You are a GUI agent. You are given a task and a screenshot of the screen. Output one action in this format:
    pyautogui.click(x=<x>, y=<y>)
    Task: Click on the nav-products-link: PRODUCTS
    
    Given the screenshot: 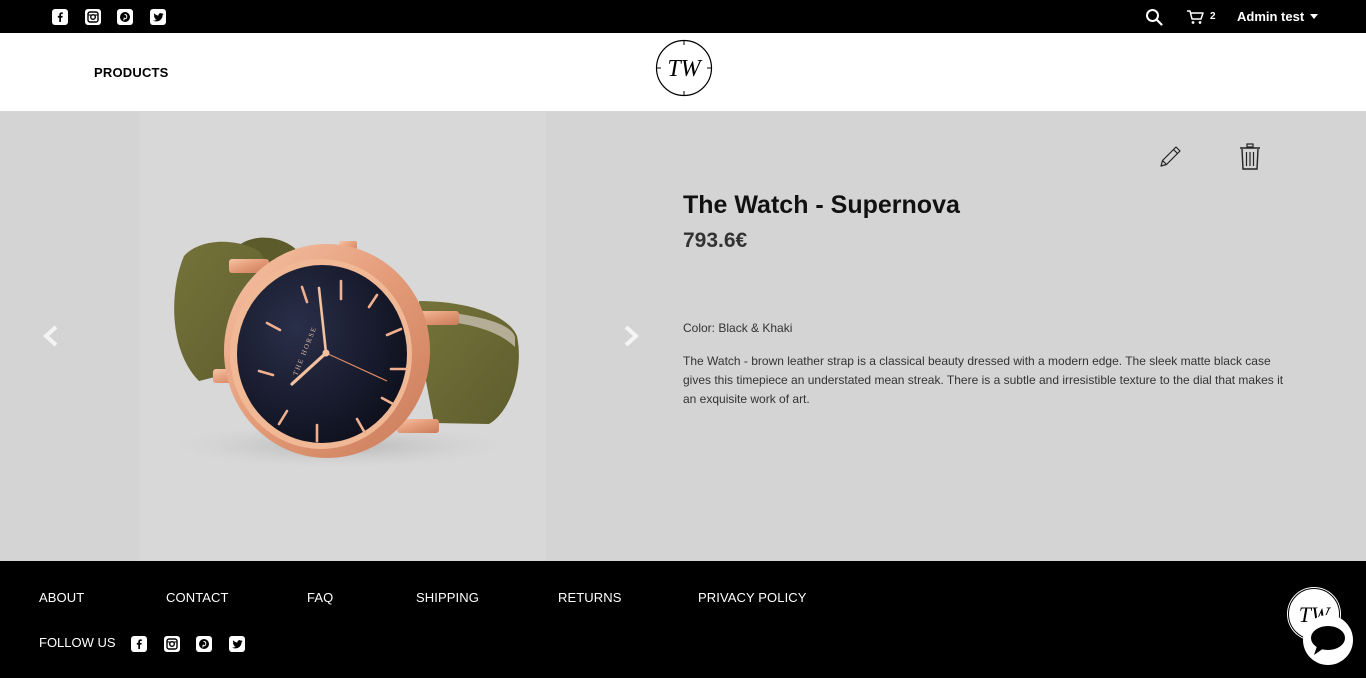 What is the action you would take?
    pyautogui.click(x=131, y=72)
    